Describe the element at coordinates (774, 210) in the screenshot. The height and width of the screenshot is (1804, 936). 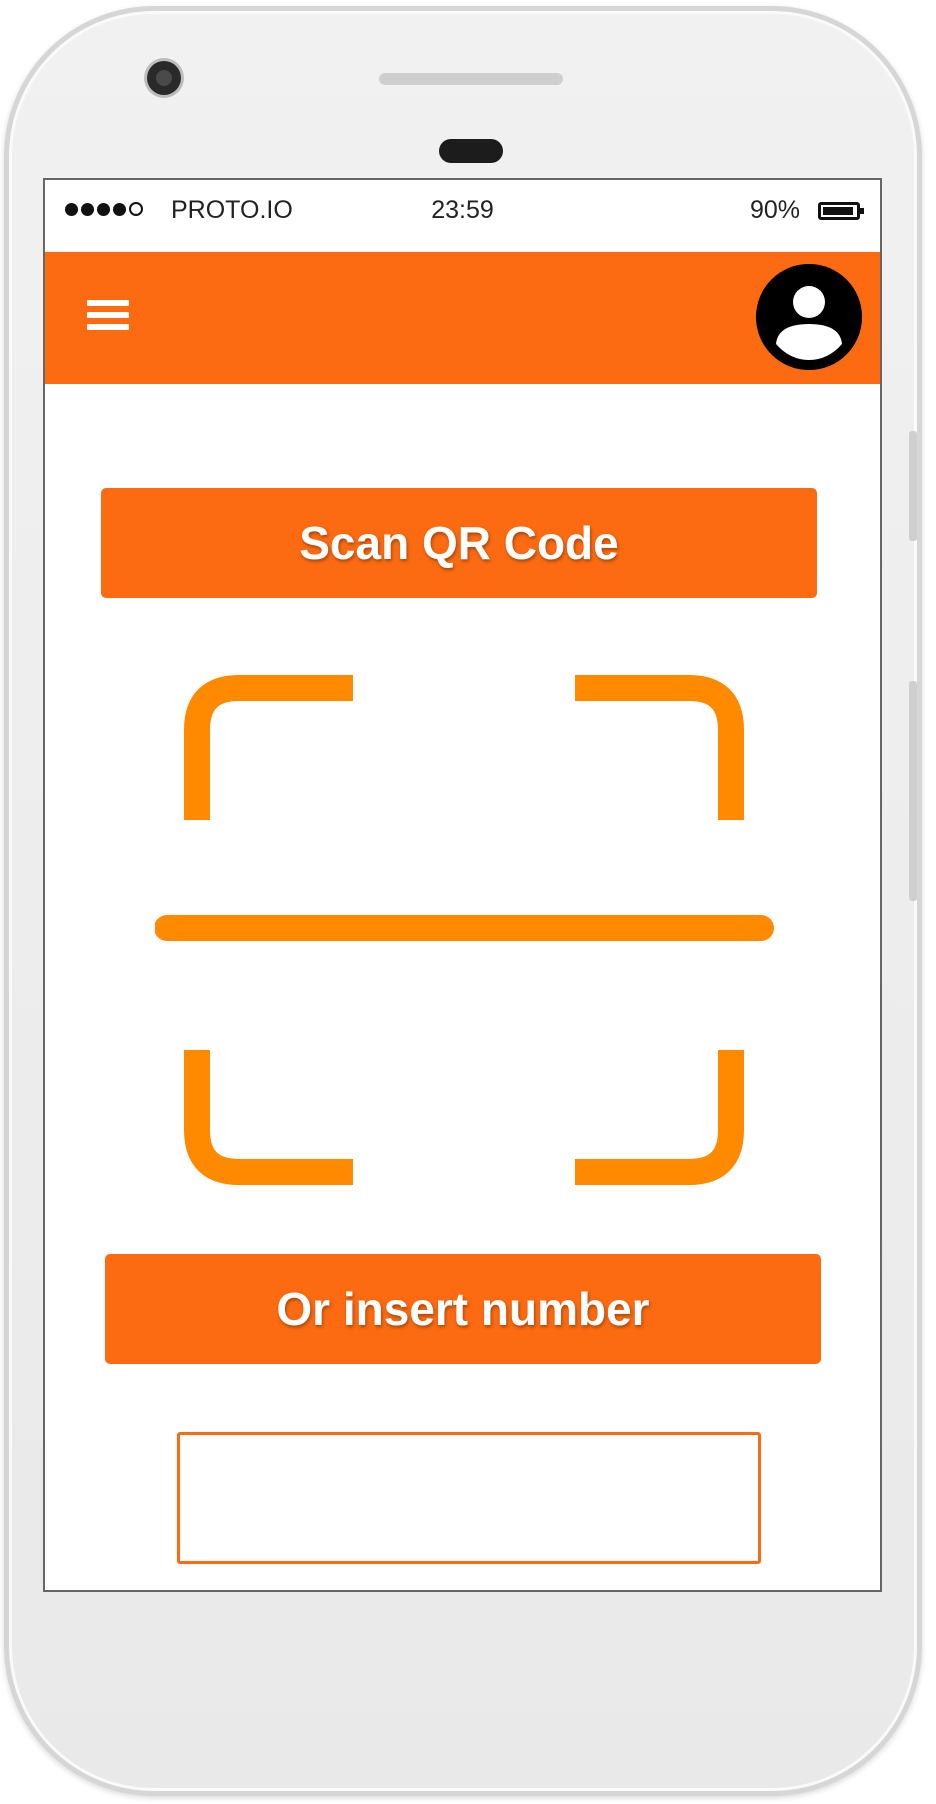
I see `battery-percentage: 90%` at that location.